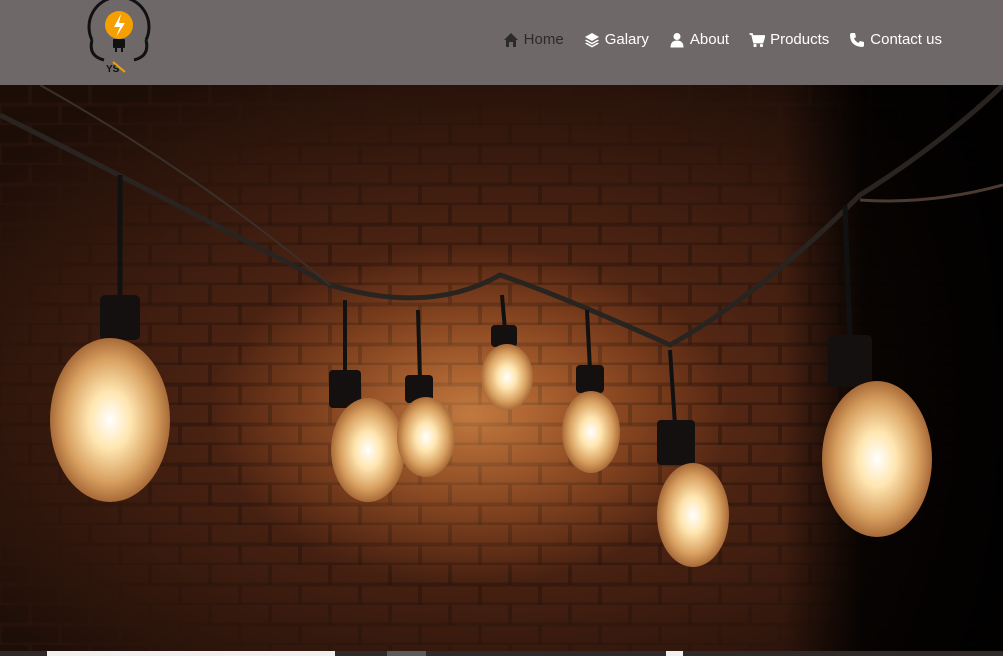  What do you see at coordinates (800, 39) in the screenshot?
I see `nav-products-label: Products` at bounding box center [800, 39].